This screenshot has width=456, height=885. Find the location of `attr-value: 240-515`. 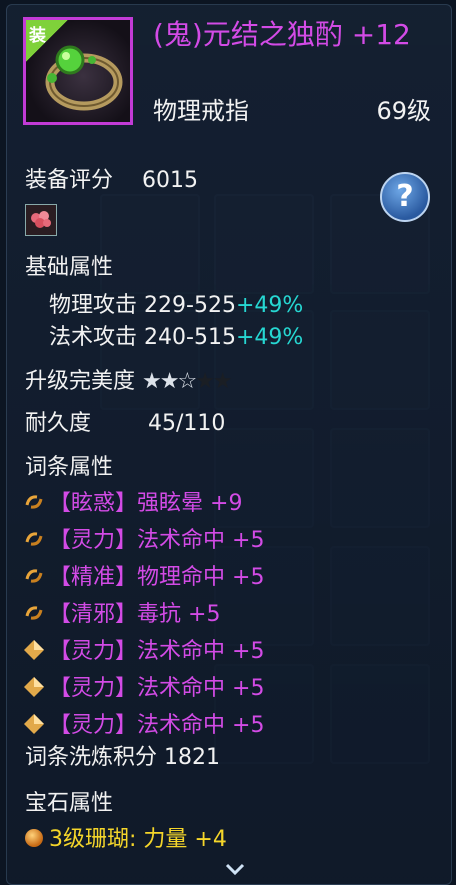

attr-value: 240-515 is located at coordinates (190, 337).